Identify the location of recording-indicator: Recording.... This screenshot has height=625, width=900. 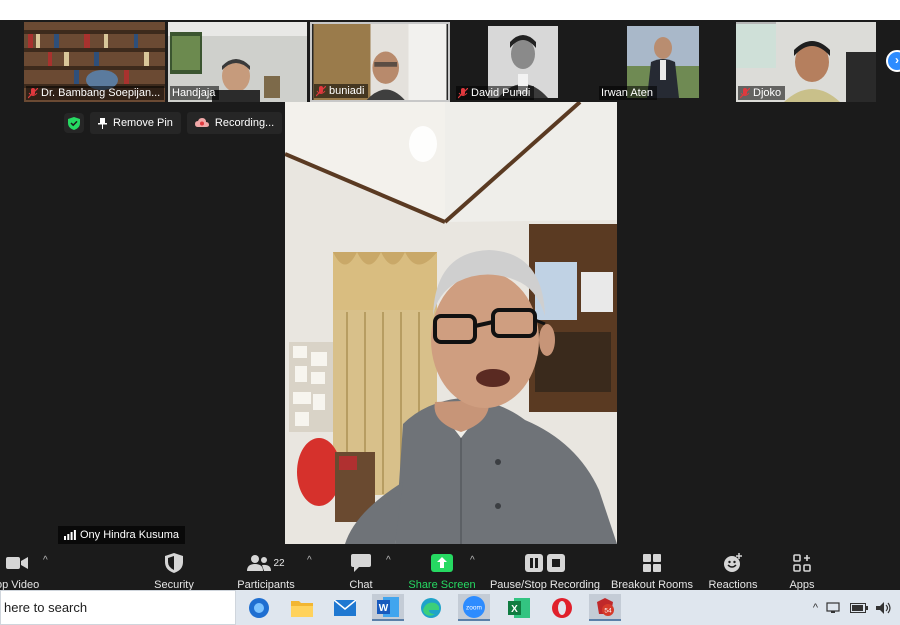
(234, 123).